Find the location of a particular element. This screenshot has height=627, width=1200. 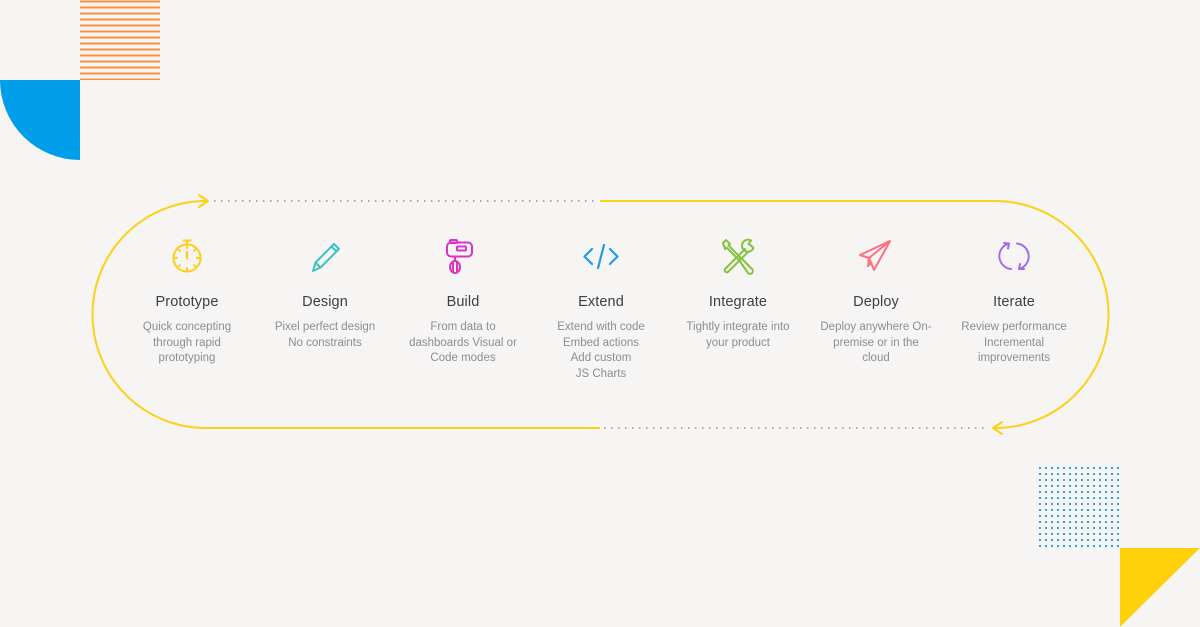

stopwatch-icon is located at coordinates (187, 256).